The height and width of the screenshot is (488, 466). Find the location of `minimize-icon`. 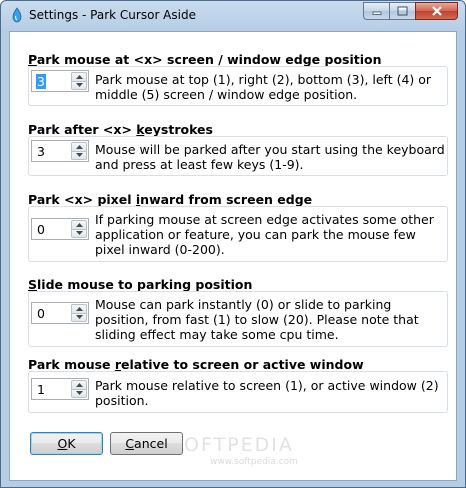

minimize-icon is located at coordinates (376, 13).